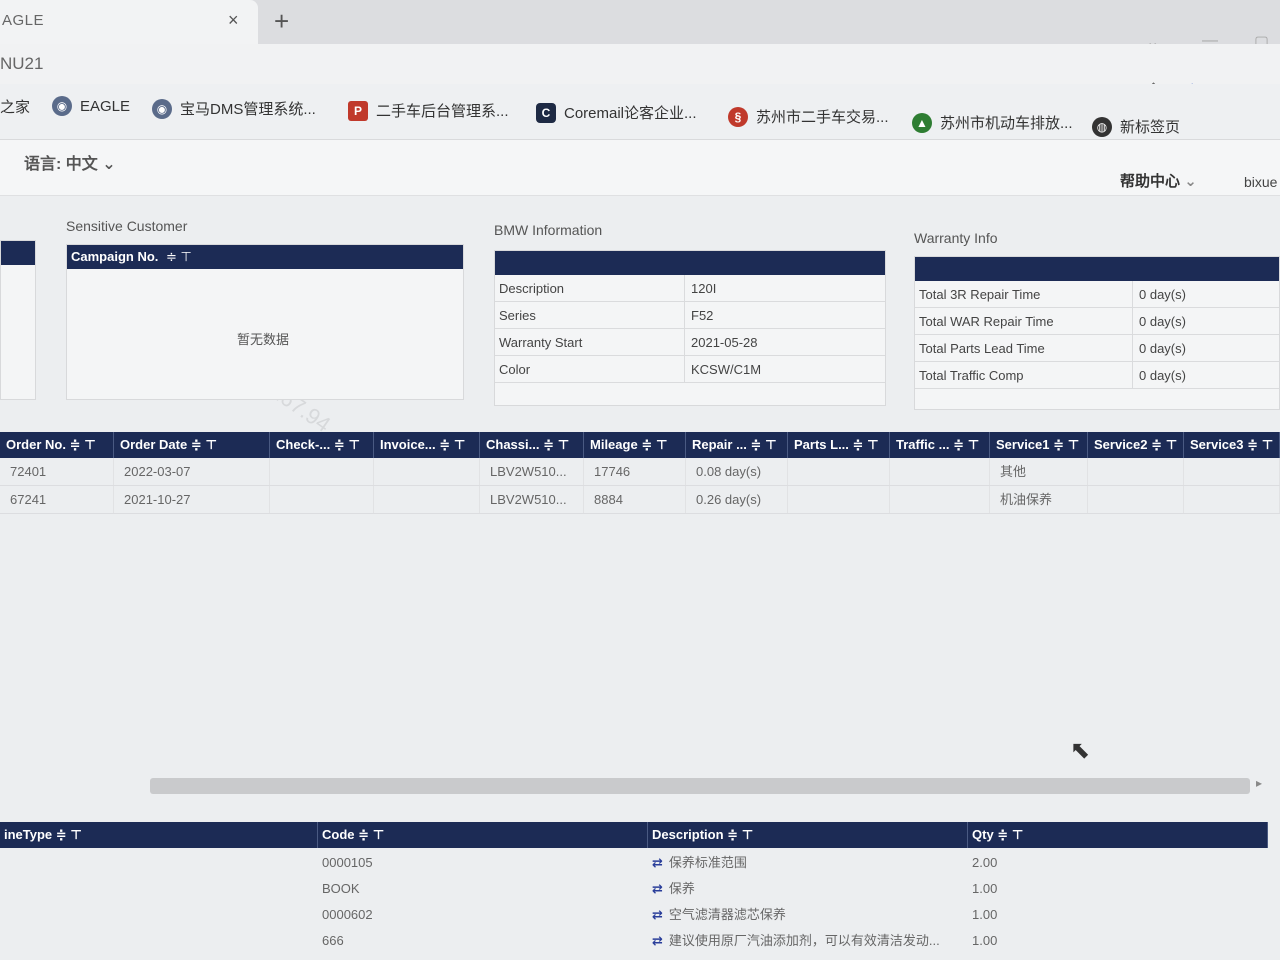 The width and height of the screenshot is (1280, 960). I want to click on campaign-no-label: Campaign No., so click(115, 256).